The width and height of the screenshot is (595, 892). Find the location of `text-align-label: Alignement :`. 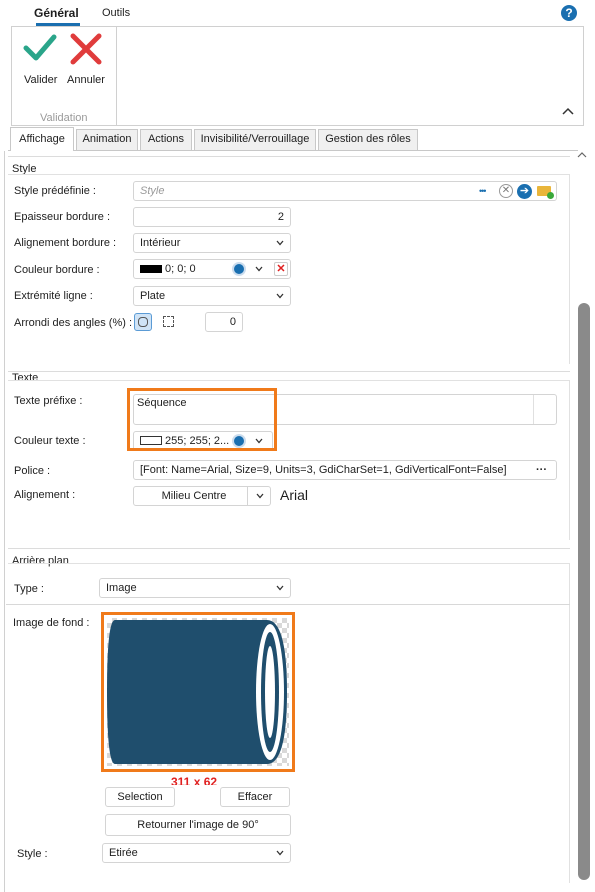

text-align-label: Alignement : is located at coordinates (45, 495).